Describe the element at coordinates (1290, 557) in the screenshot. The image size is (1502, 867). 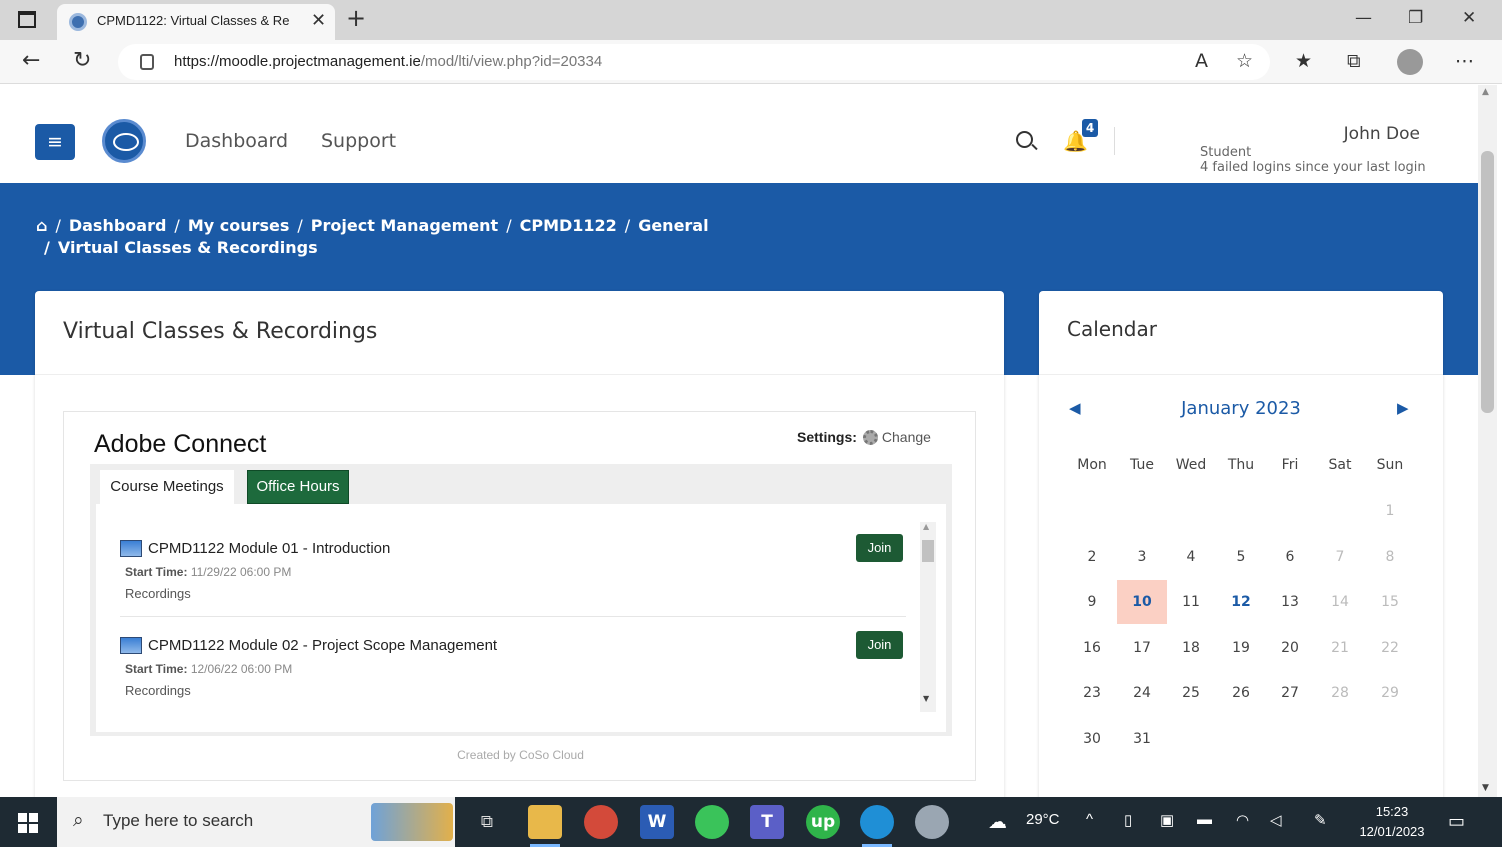
I see `calendar-day: 6` at that location.